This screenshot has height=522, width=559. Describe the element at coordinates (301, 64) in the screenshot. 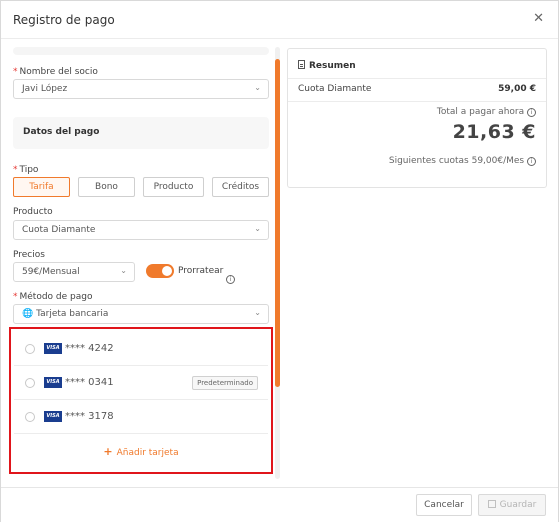

I see `document-icon` at that location.